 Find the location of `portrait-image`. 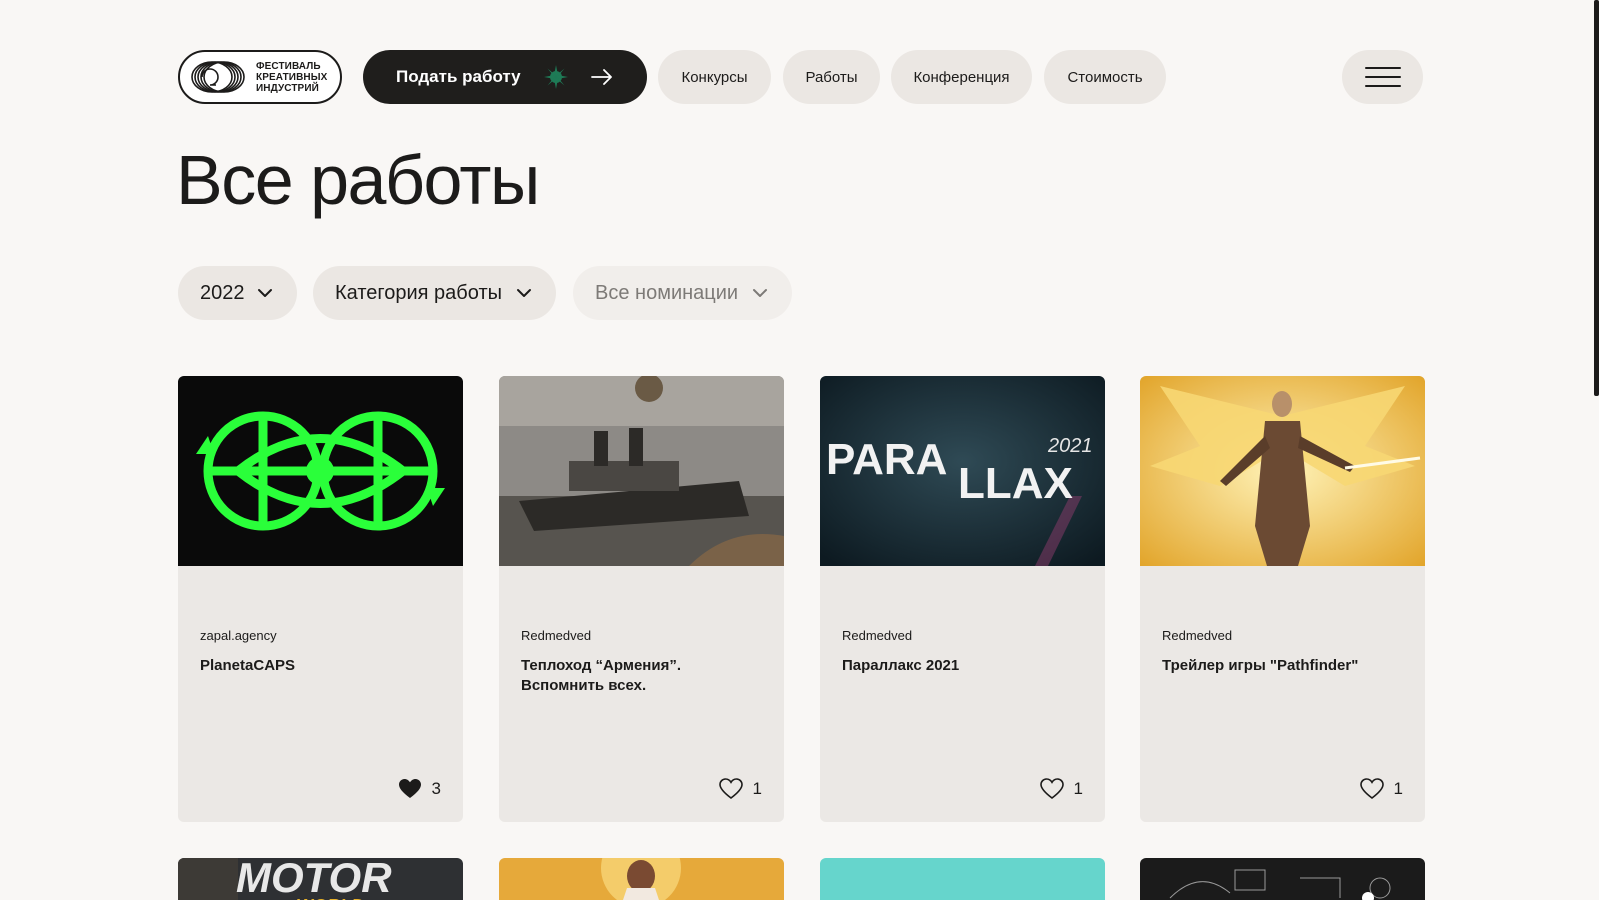

portrait-image is located at coordinates (641, 879).